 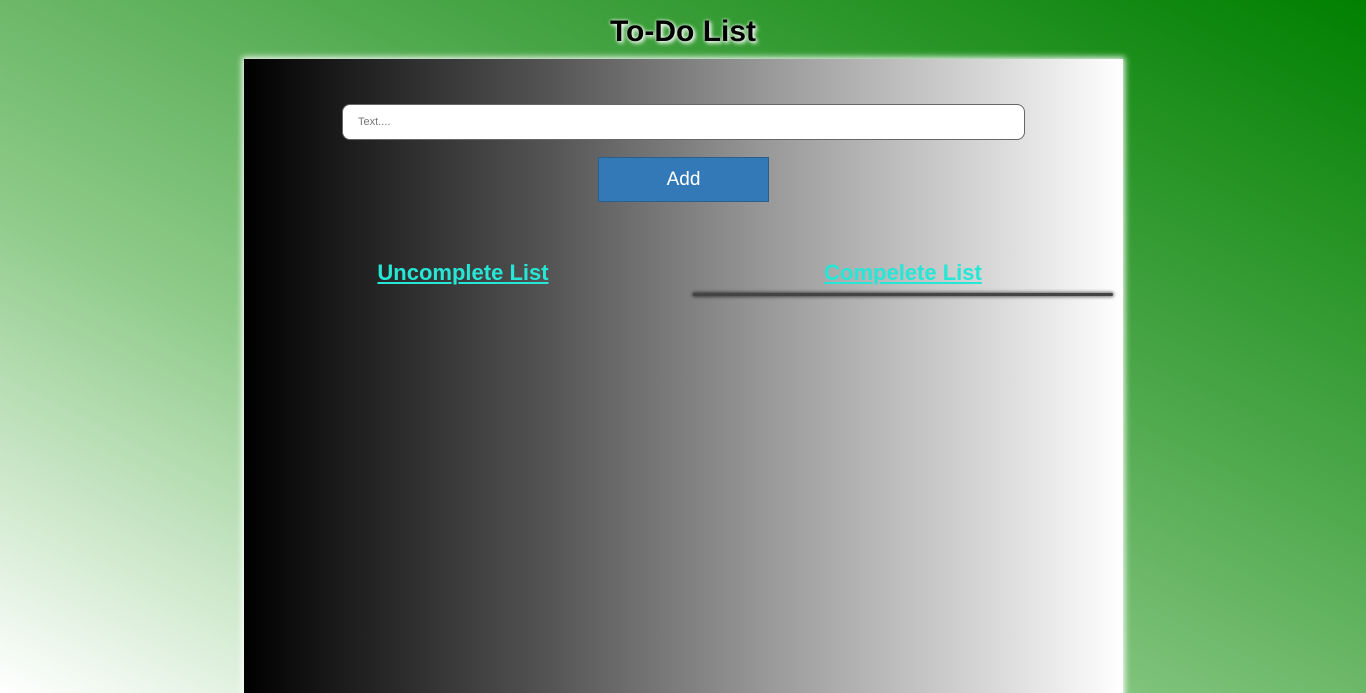 What do you see at coordinates (903, 294) in the screenshot?
I see `complete-list-divider` at bounding box center [903, 294].